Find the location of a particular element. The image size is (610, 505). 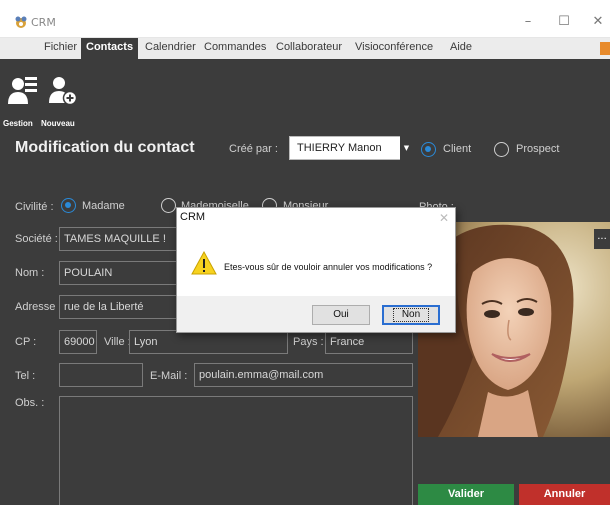

menu-collaborateur: Collaborateur is located at coordinates (309, 47).